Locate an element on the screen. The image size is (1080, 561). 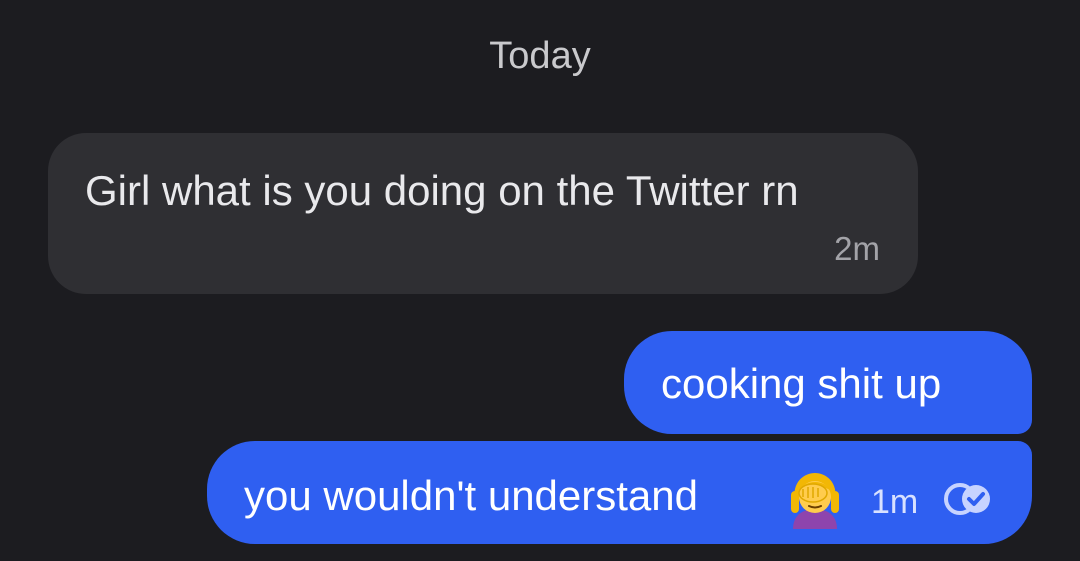
outgoing-message-timestamp: 1m is located at coordinates (895, 502).